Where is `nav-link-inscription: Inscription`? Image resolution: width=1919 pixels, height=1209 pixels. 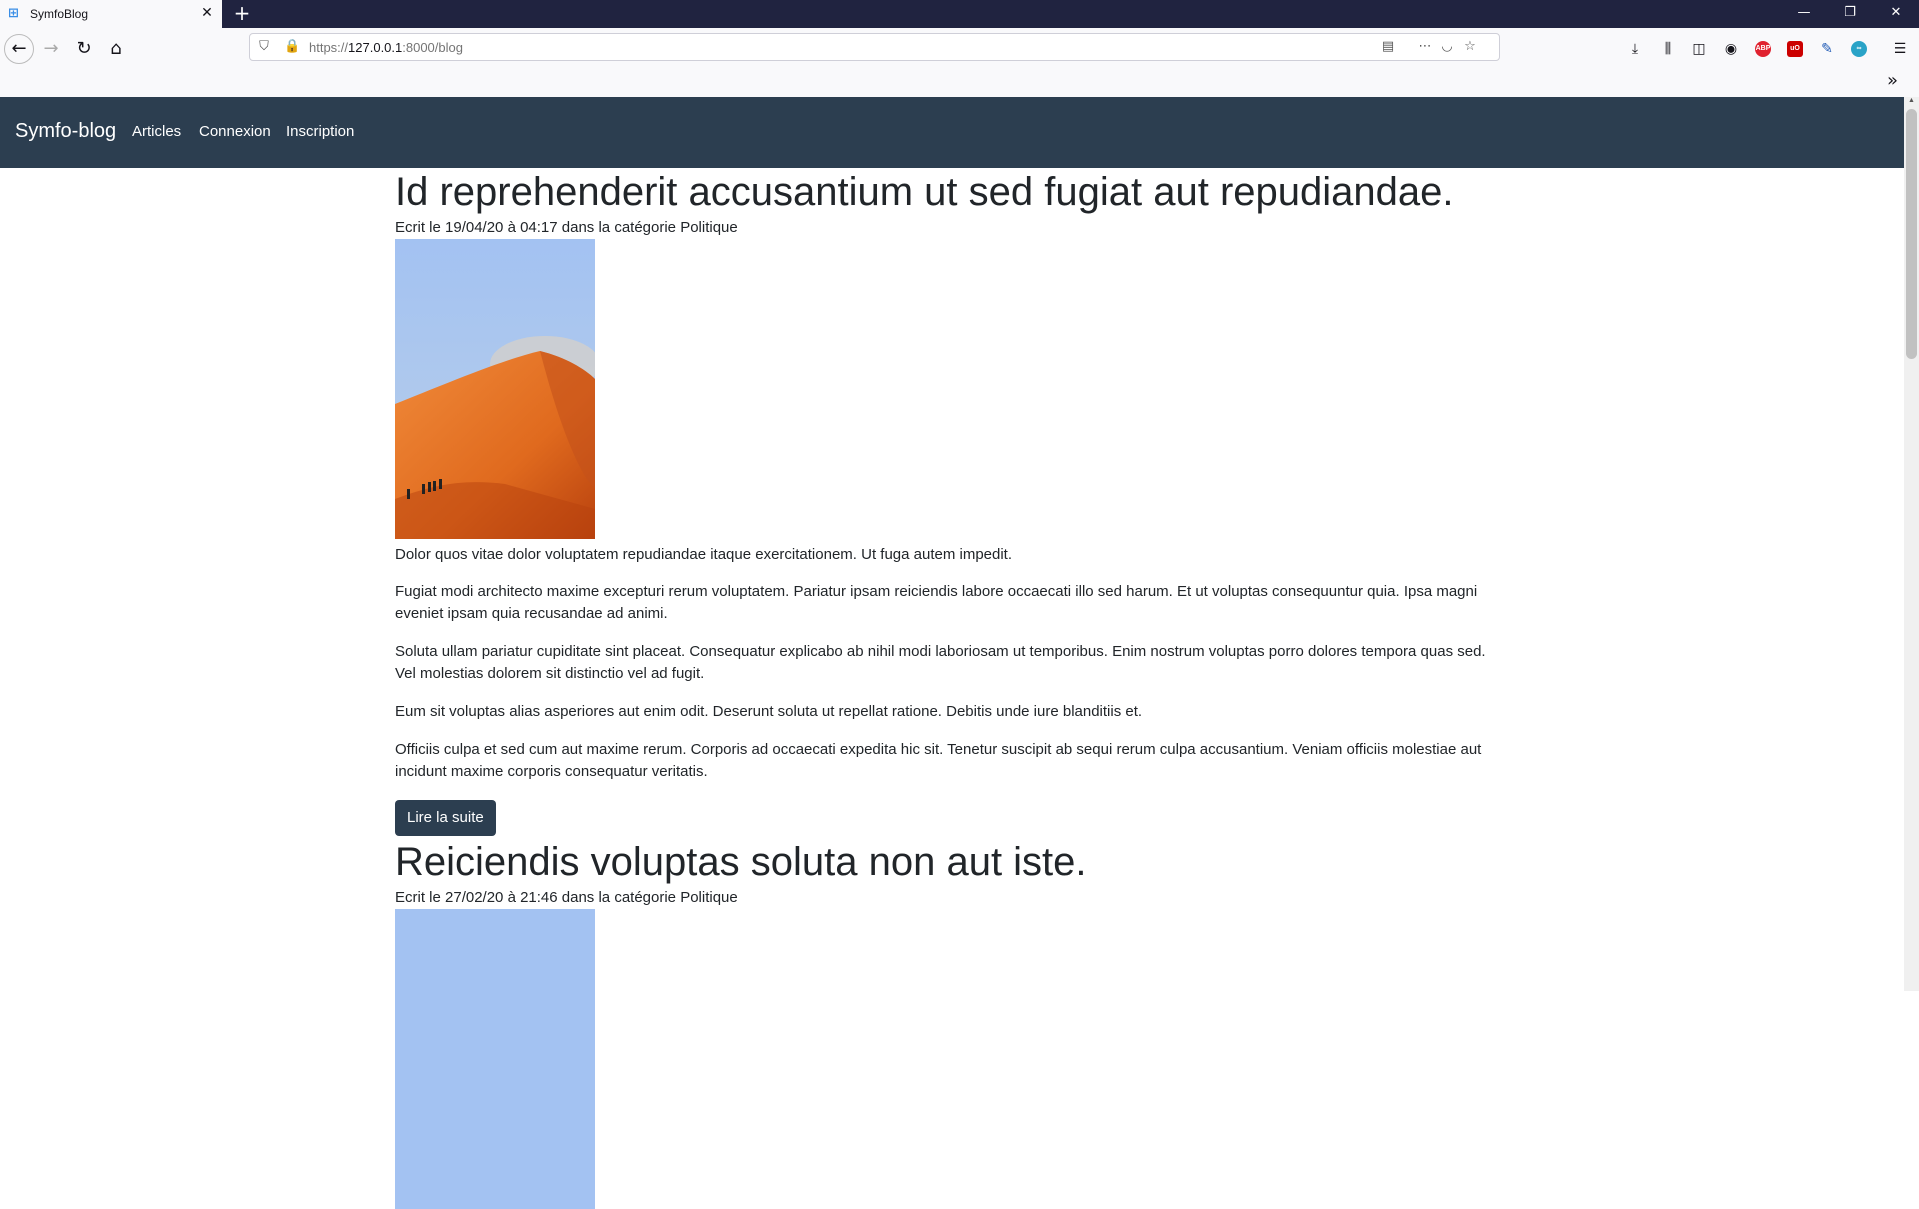 nav-link-inscription: Inscription is located at coordinates (320, 132).